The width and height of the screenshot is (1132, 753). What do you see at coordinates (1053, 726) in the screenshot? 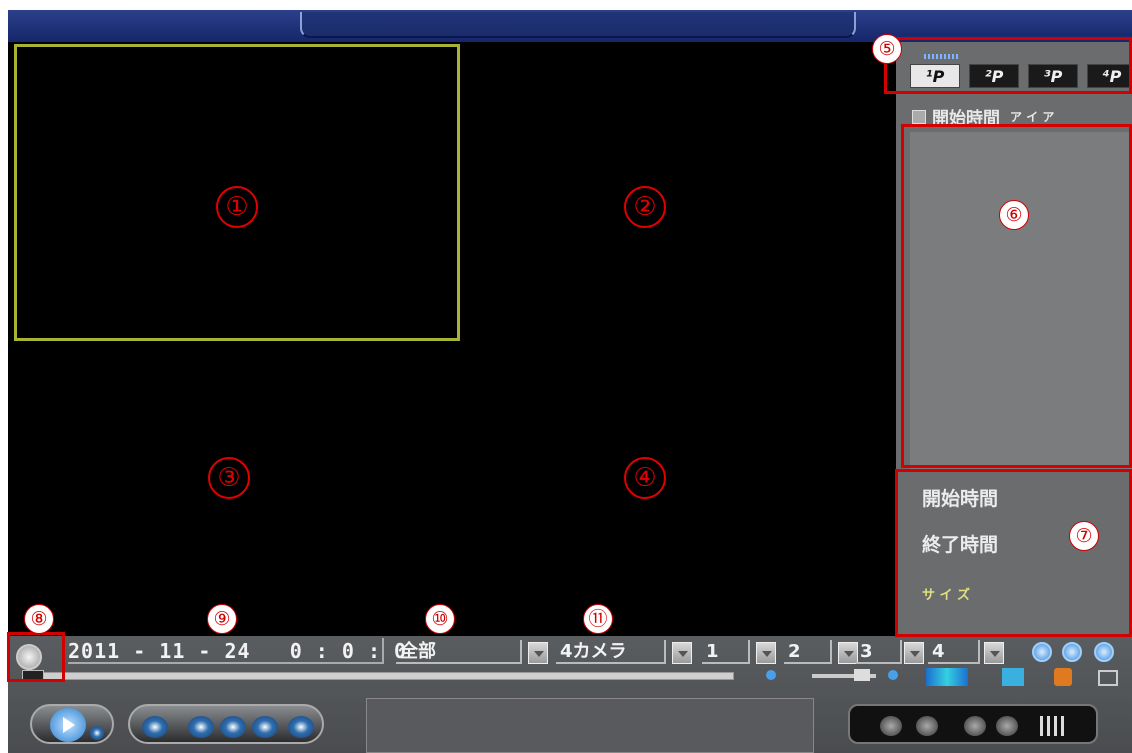
I see `volume-level-icon` at bounding box center [1053, 726].